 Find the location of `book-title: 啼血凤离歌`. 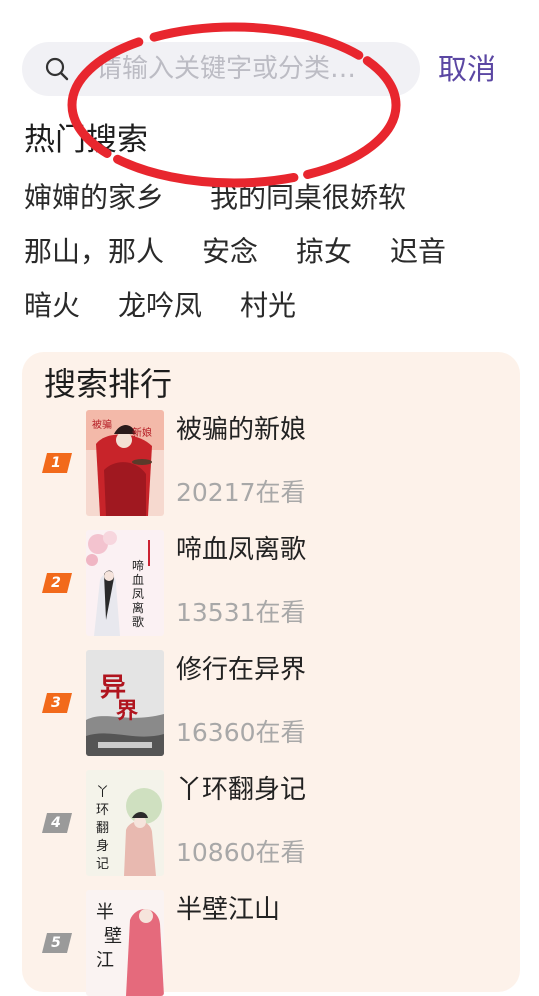

book-title: 啼血凤离歌 is located at coordinates (241, 550).